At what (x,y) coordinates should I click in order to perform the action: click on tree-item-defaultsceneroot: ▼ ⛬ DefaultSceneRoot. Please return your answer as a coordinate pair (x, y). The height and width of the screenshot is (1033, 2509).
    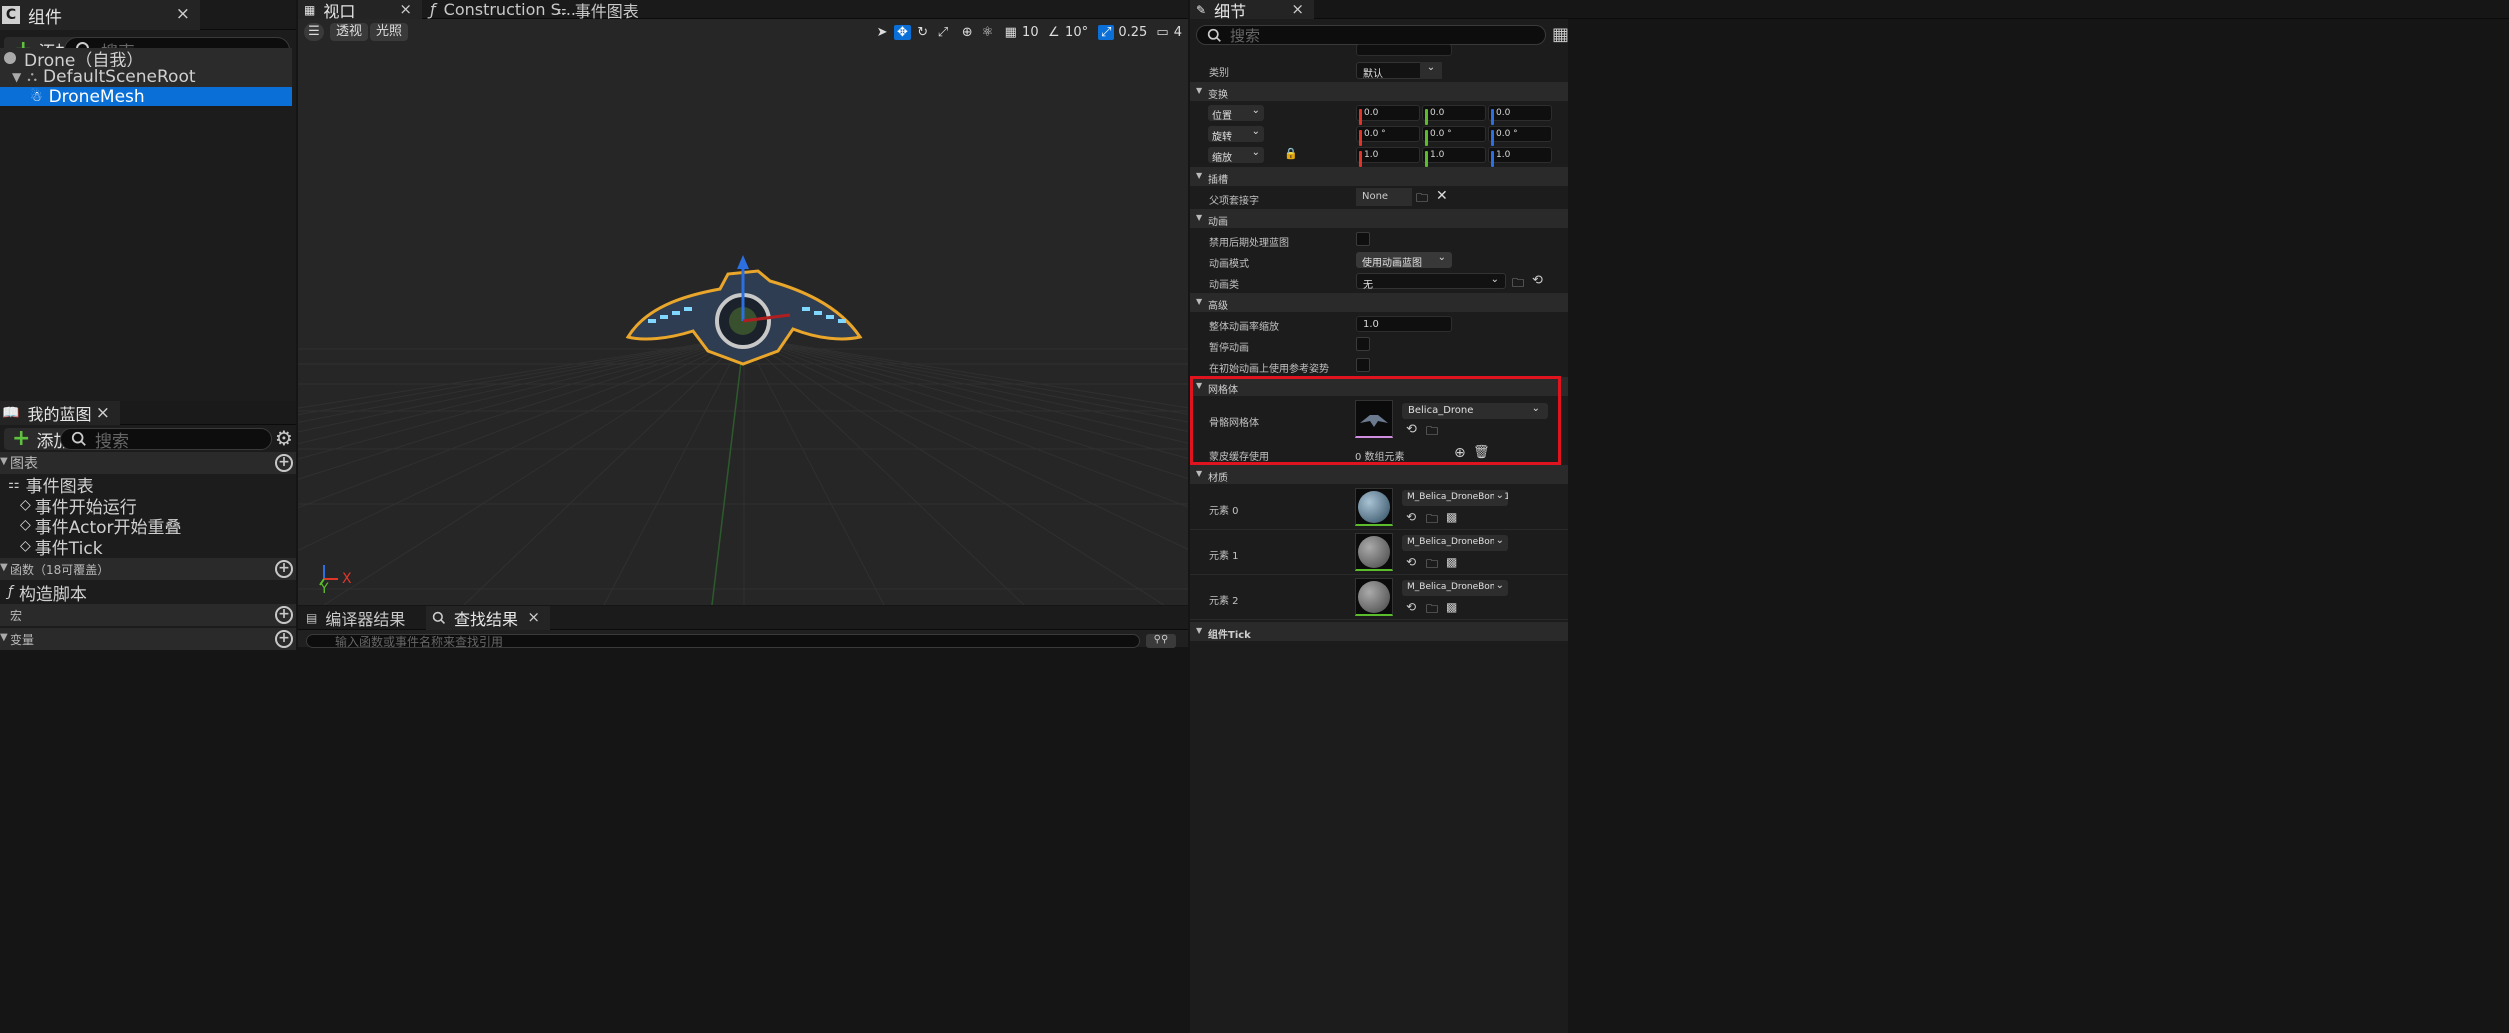
    Looking at the image, I should click on (146, 77).